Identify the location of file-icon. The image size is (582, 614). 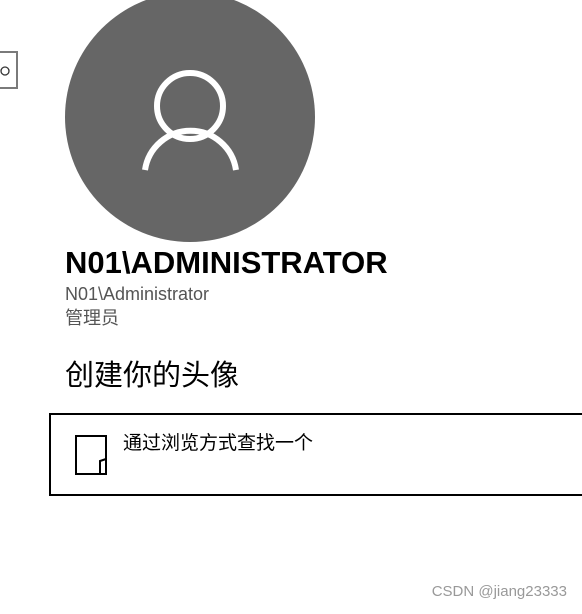
(91, 455).